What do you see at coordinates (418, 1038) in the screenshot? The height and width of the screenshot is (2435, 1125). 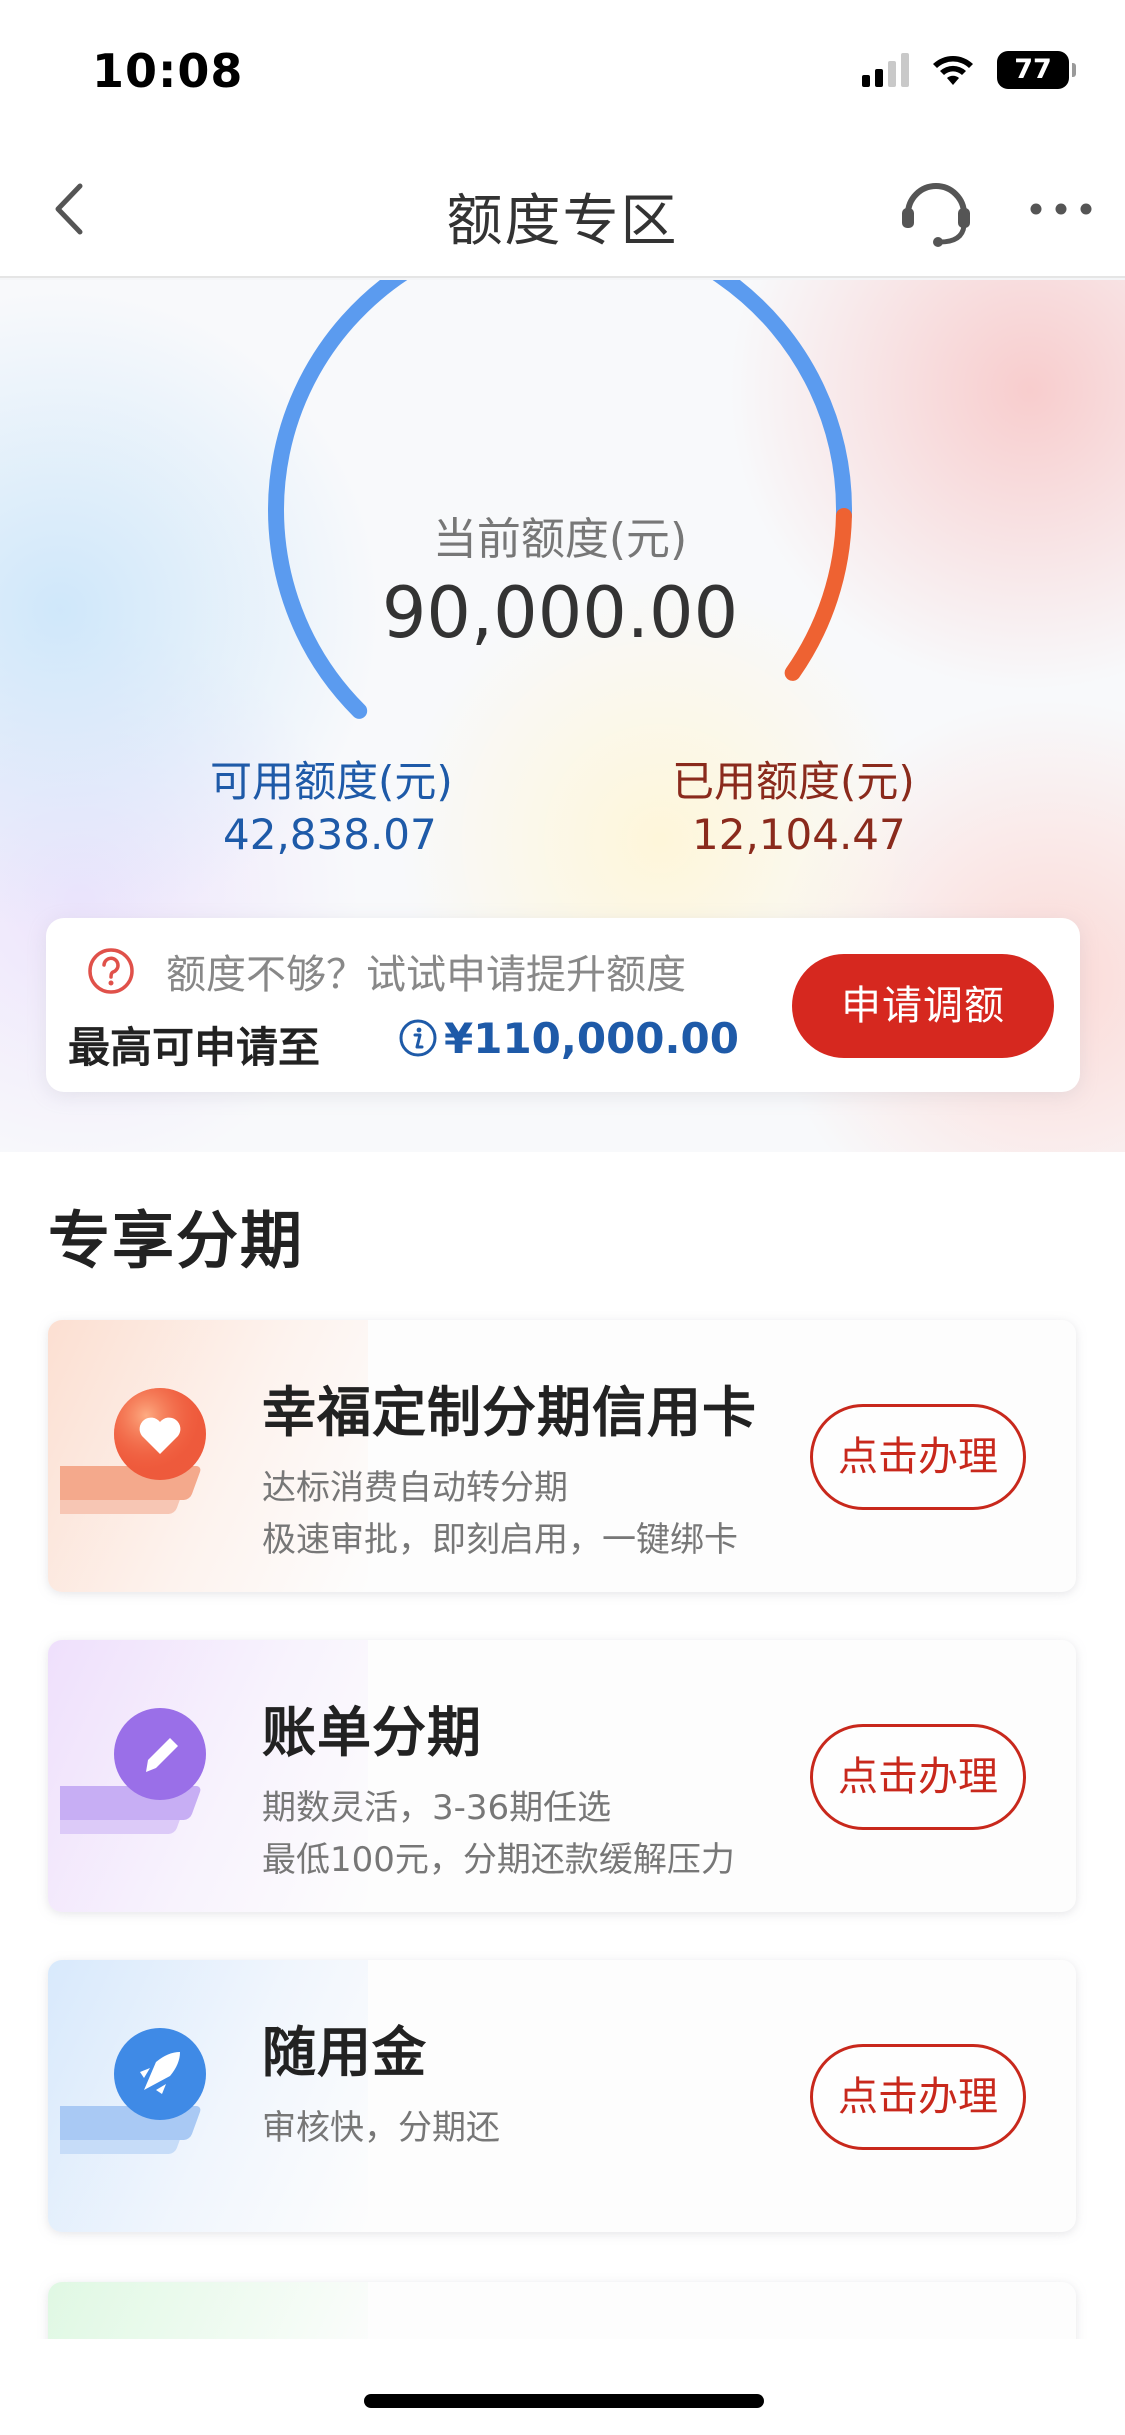 I see `info-icon` at bounding box center [418, 1038].